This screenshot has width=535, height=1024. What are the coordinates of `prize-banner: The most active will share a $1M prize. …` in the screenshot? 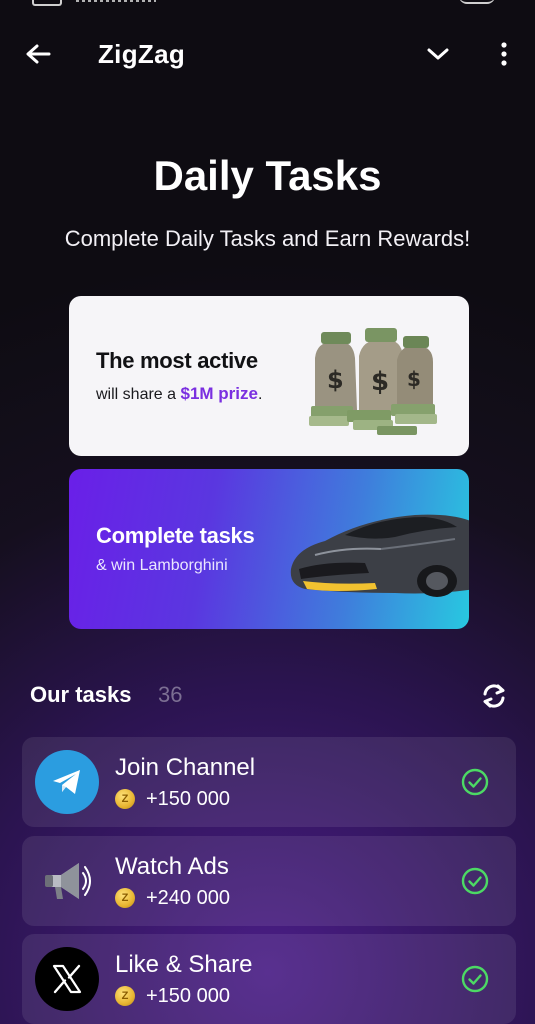 It's located at (269, 376).